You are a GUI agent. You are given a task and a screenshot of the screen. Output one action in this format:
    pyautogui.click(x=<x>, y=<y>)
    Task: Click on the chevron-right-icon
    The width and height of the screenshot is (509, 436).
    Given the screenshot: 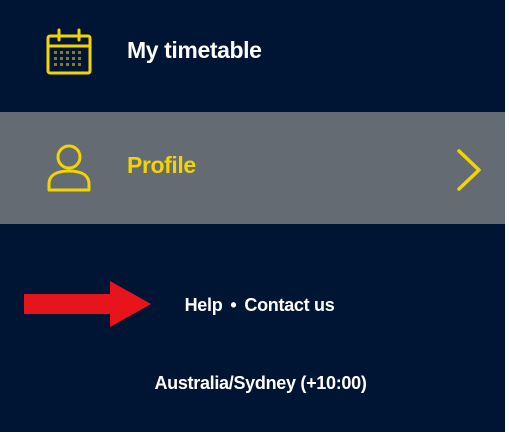 What is the action you would take?
    pyautogui.click(x=469, y=170)
    